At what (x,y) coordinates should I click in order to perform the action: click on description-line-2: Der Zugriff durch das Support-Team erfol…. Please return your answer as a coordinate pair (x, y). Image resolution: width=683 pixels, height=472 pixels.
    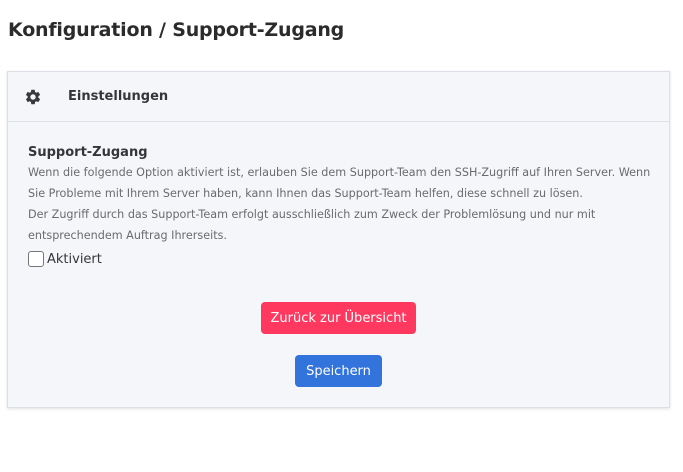
    Looking at the image, I should click on (312, 225).